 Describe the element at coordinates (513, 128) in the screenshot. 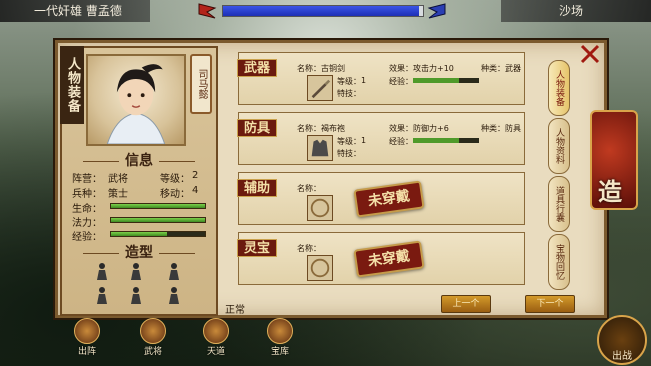

I see `armor-kind-value: 防具` at that location.